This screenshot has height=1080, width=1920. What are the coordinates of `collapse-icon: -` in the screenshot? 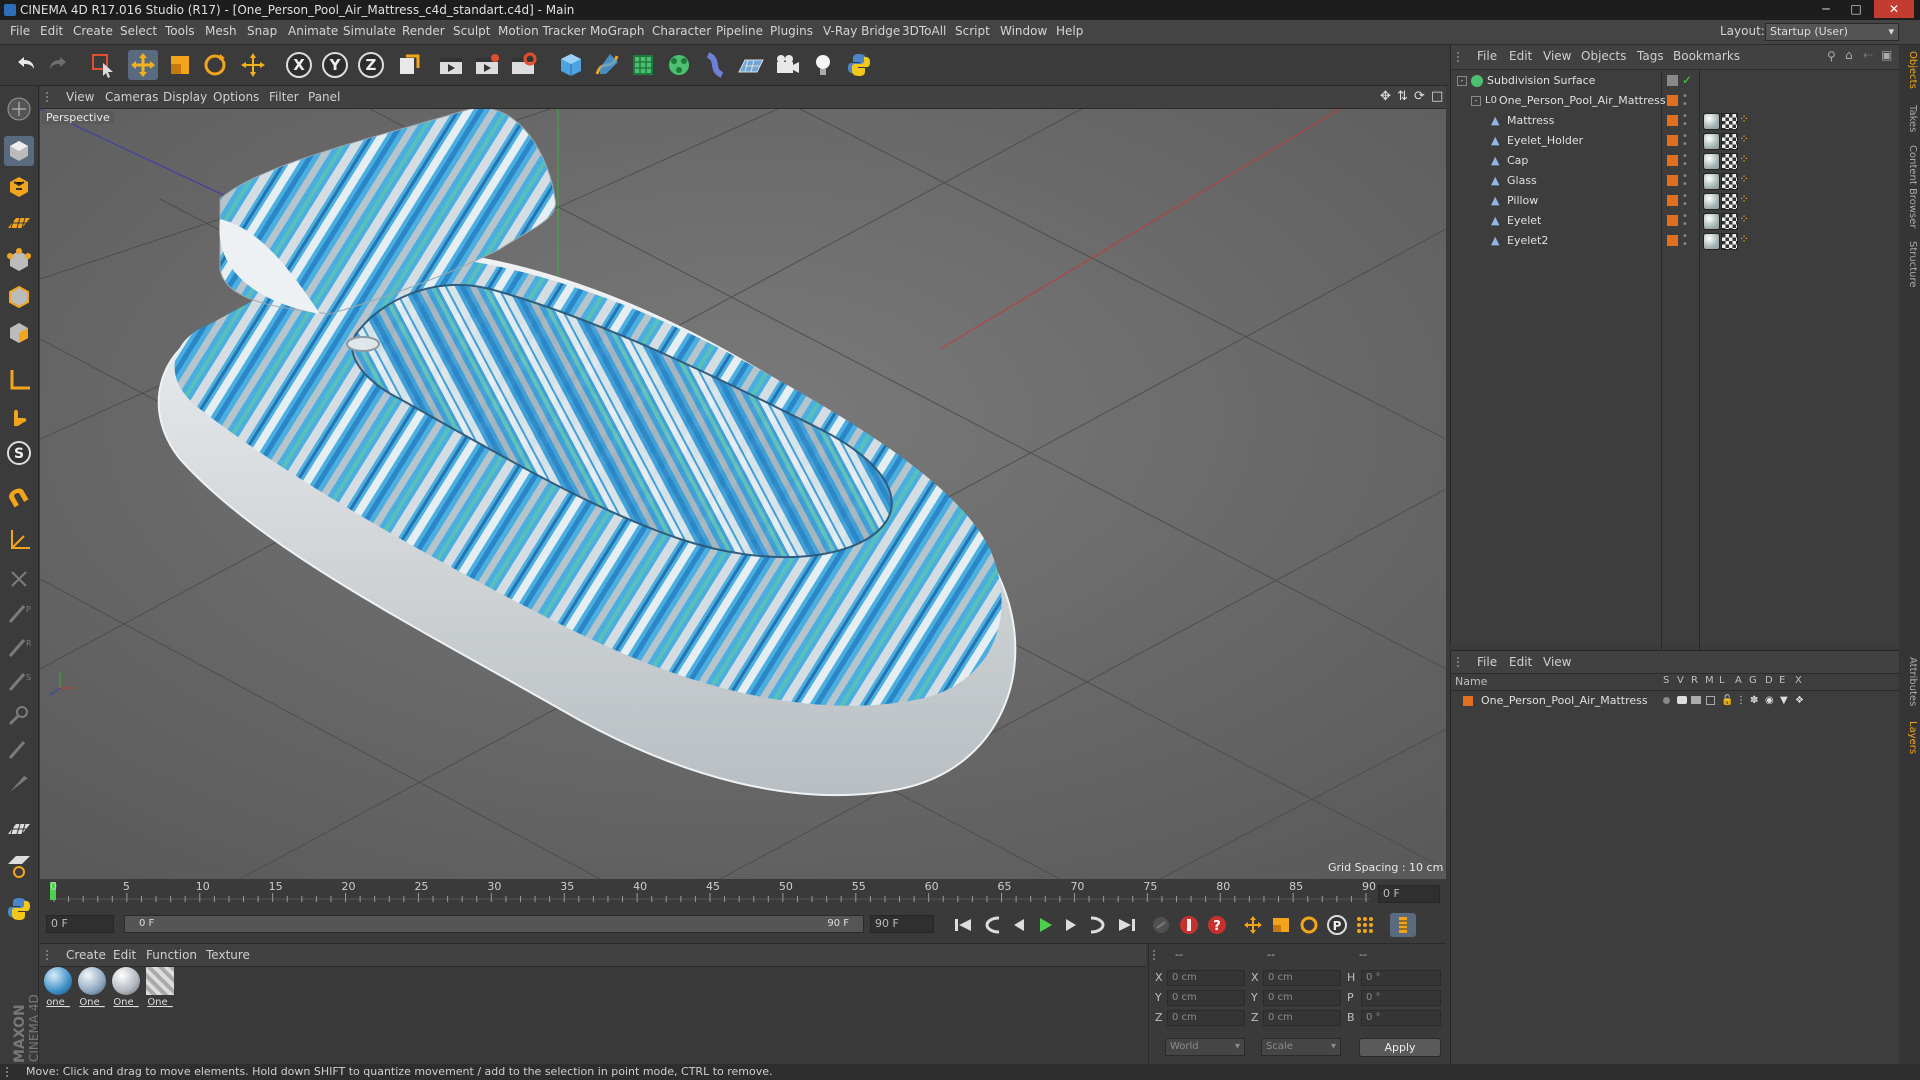 It's located at (1462, 81).